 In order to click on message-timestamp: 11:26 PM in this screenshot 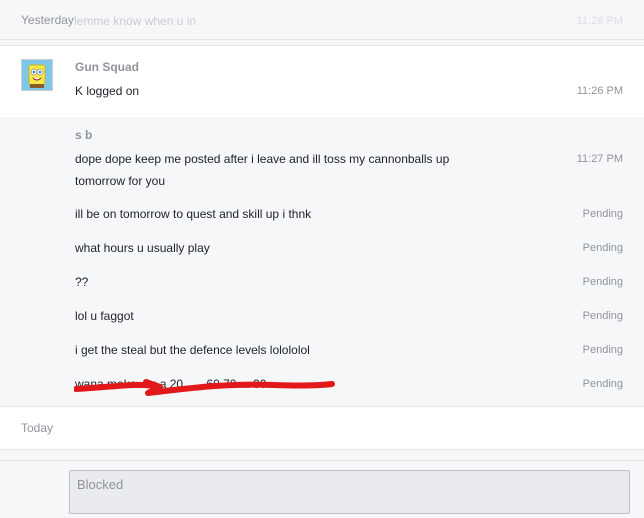, I will do `click(599, 91)`.